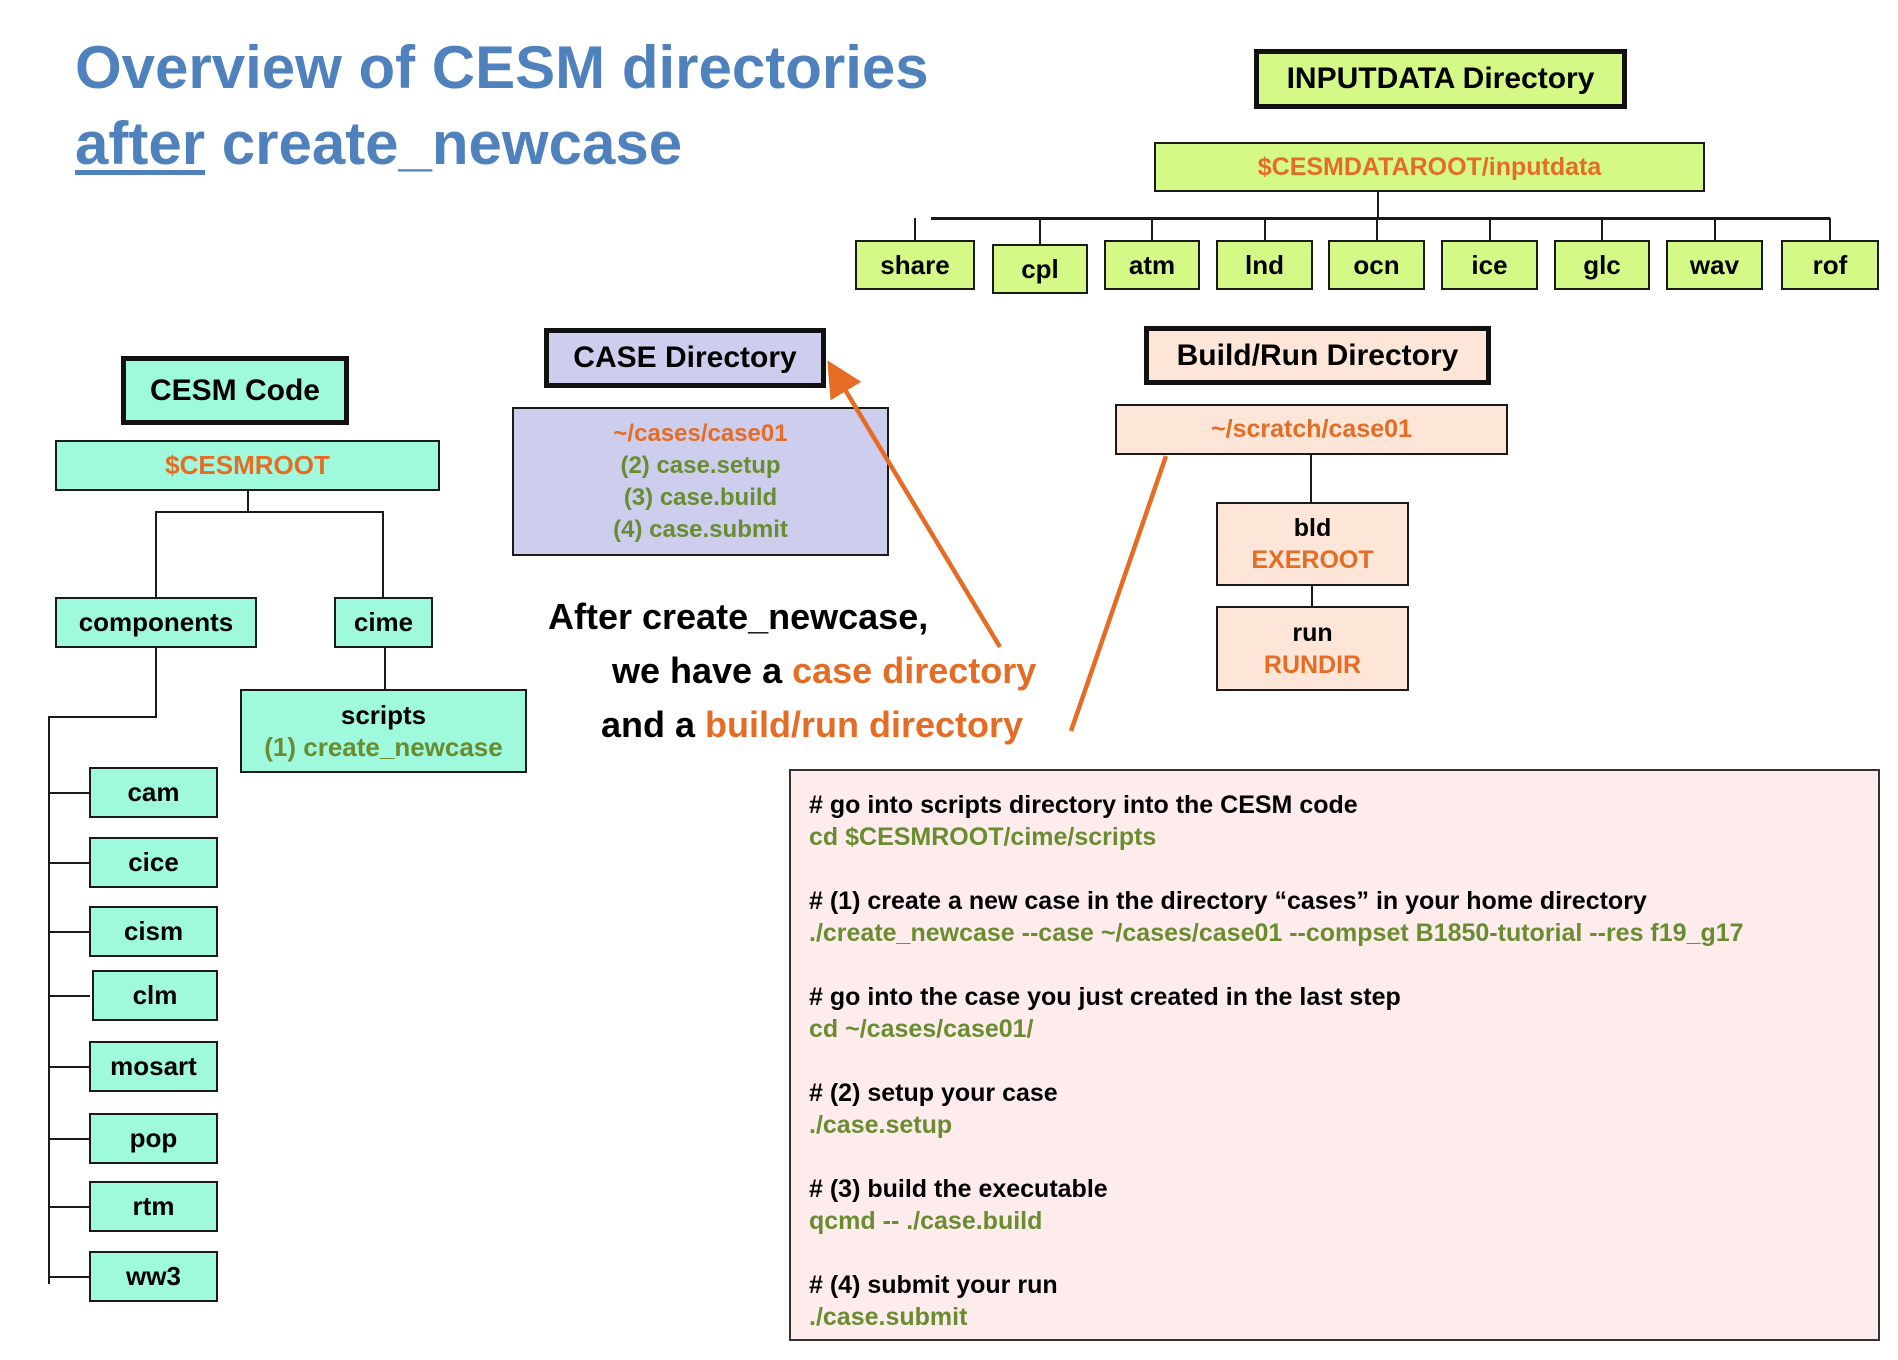  Describe the element at coordinates (700, 433) in the screenshot. I see `case-dir-path: ~/cases/case01` at that location.